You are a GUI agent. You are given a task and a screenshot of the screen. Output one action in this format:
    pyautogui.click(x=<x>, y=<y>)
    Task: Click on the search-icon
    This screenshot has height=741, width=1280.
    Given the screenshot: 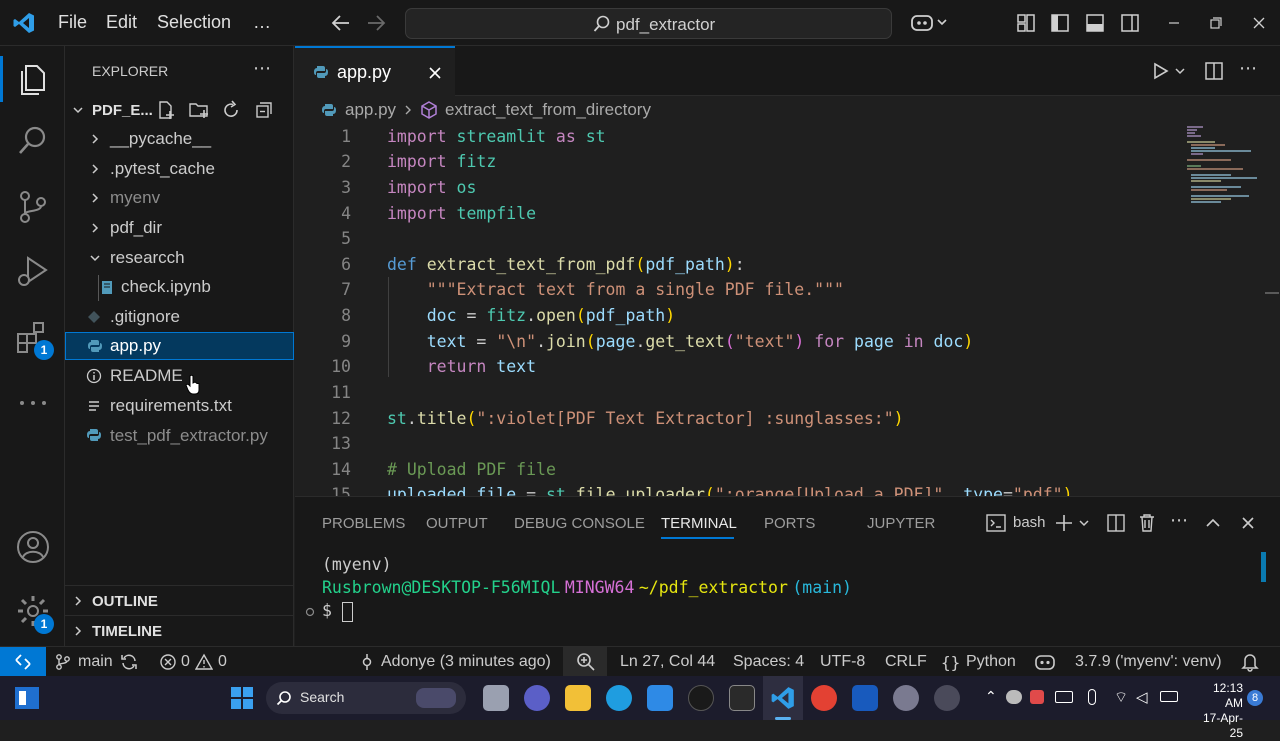 What is the action you would take?
    pyautogui.click(x=33, y=141)
    